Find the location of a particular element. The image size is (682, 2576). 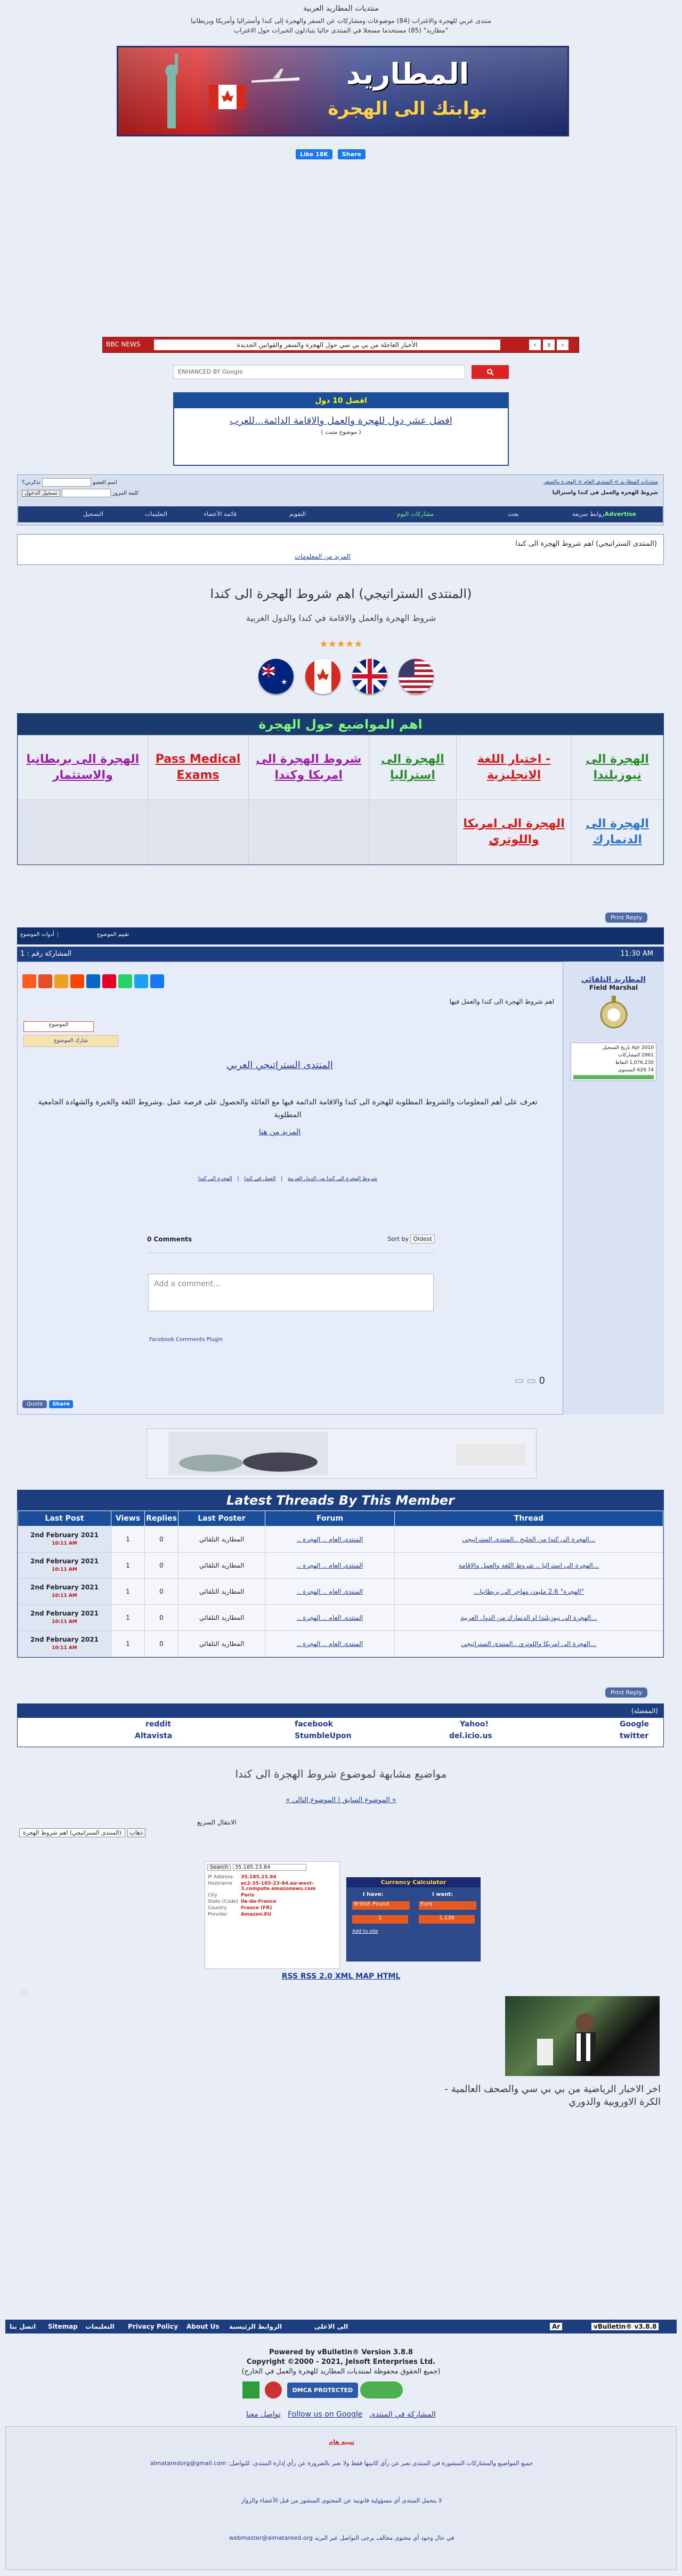

print-reply-button-bottom: Print Reply is located at coordinates (627, 1693).